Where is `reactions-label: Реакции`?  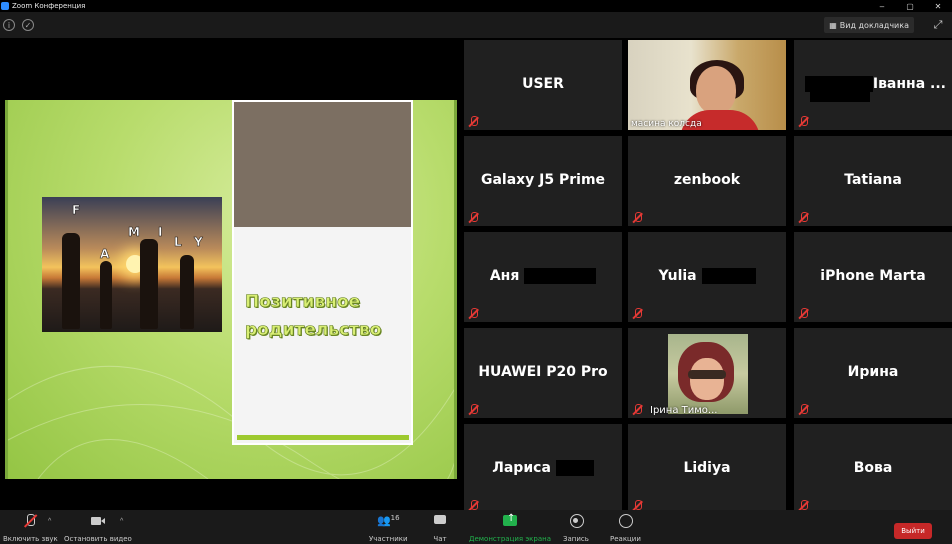
reactions-label: Реакции is located at coordinates (625, 539).